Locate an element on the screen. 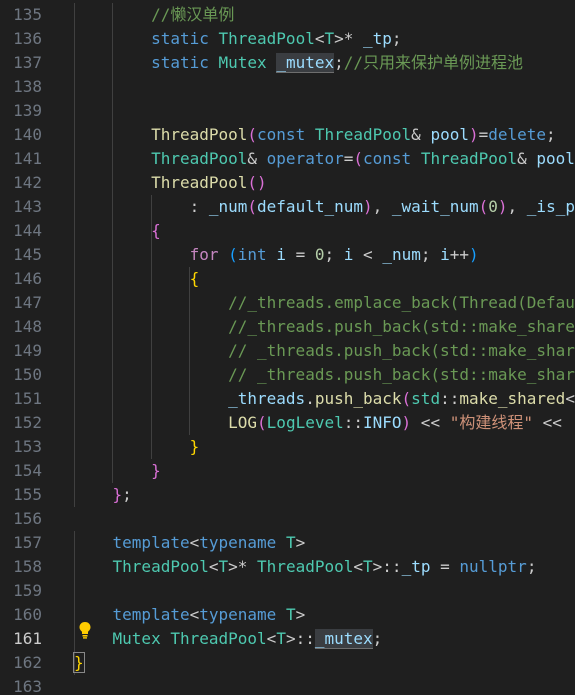  line-number: 159 is located at coordinates (27, 590).